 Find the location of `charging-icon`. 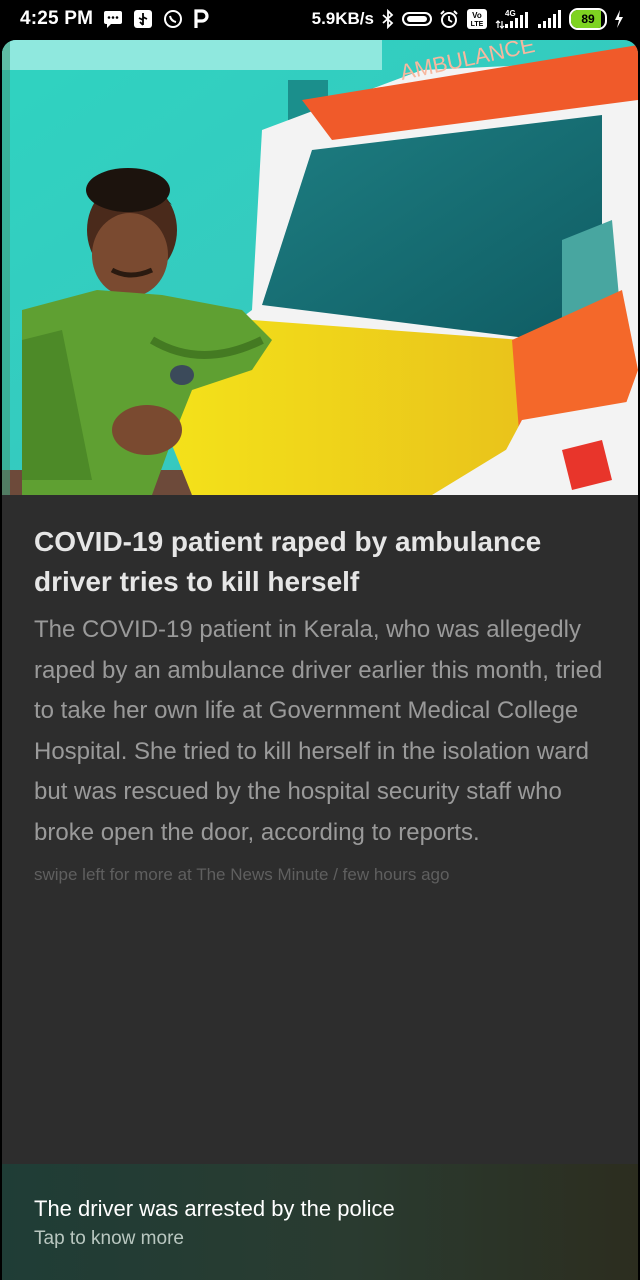

charging-icon is located at coordinates (619, 19).